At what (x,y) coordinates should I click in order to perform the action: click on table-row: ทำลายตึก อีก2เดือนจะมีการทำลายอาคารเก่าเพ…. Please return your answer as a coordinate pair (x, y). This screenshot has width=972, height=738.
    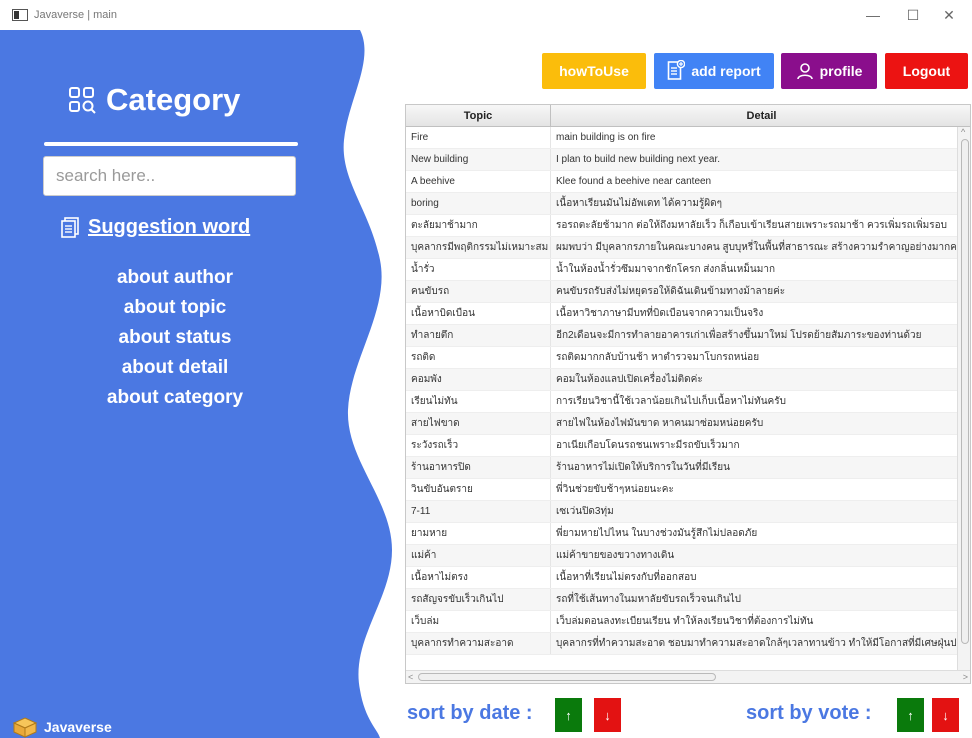
    Looking at the image, I should click on (682, 336).